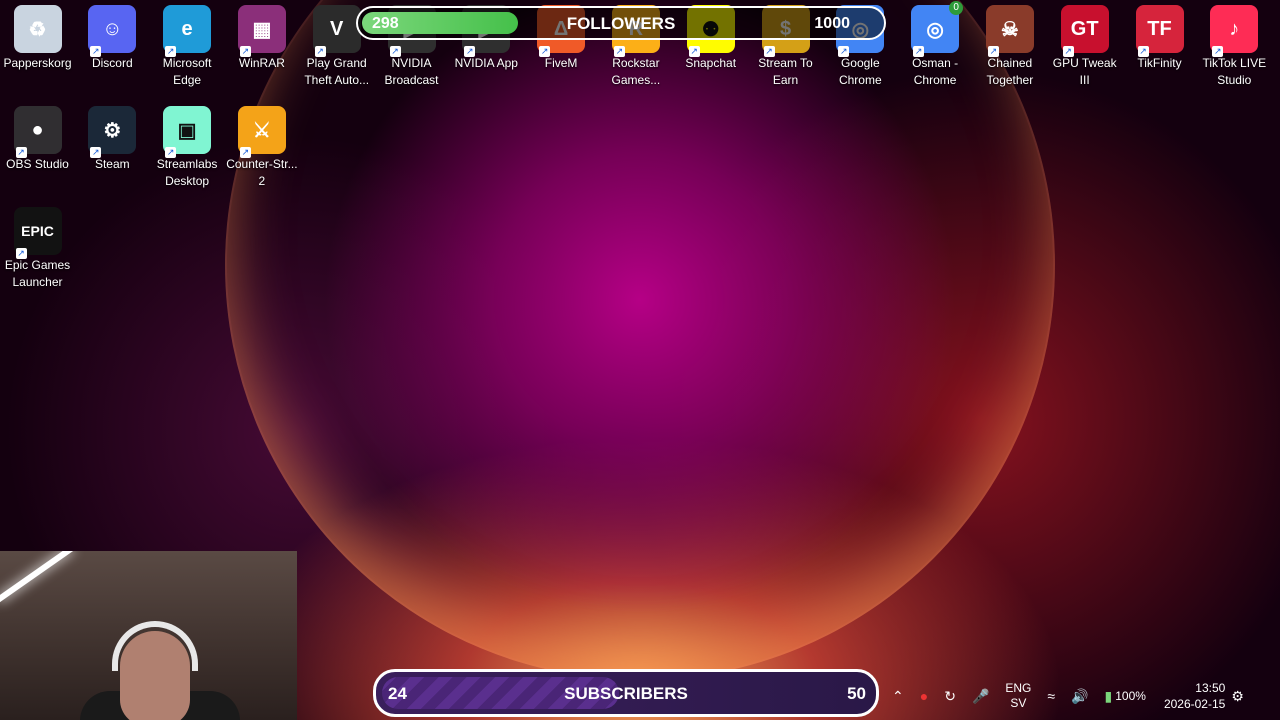 Image resolution: width=1280 pixels, height=720 pixels. I want to click on followers-goal-bar: 298 FOLLOWERS 1000, so click(621, 23).